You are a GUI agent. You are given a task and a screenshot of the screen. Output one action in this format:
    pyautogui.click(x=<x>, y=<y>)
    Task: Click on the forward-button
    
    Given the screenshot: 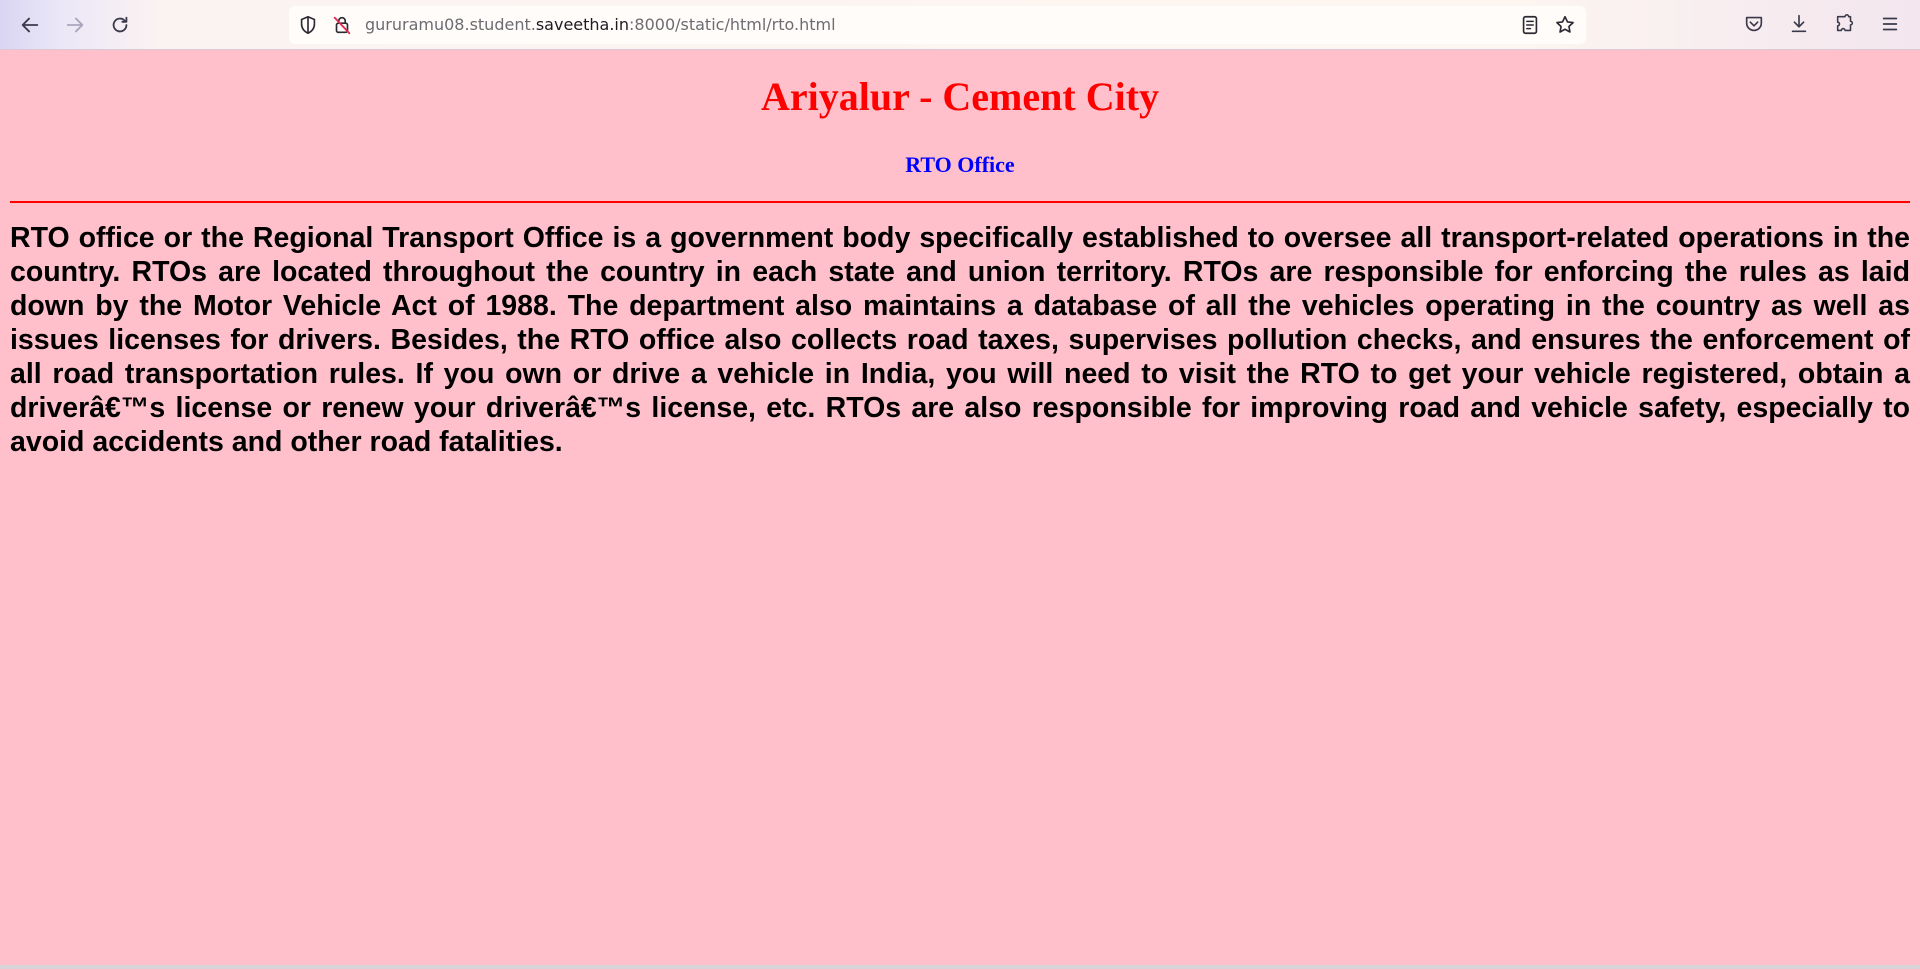 What is the action you would take?
    pyautogui.click(x=75, y=25)
    